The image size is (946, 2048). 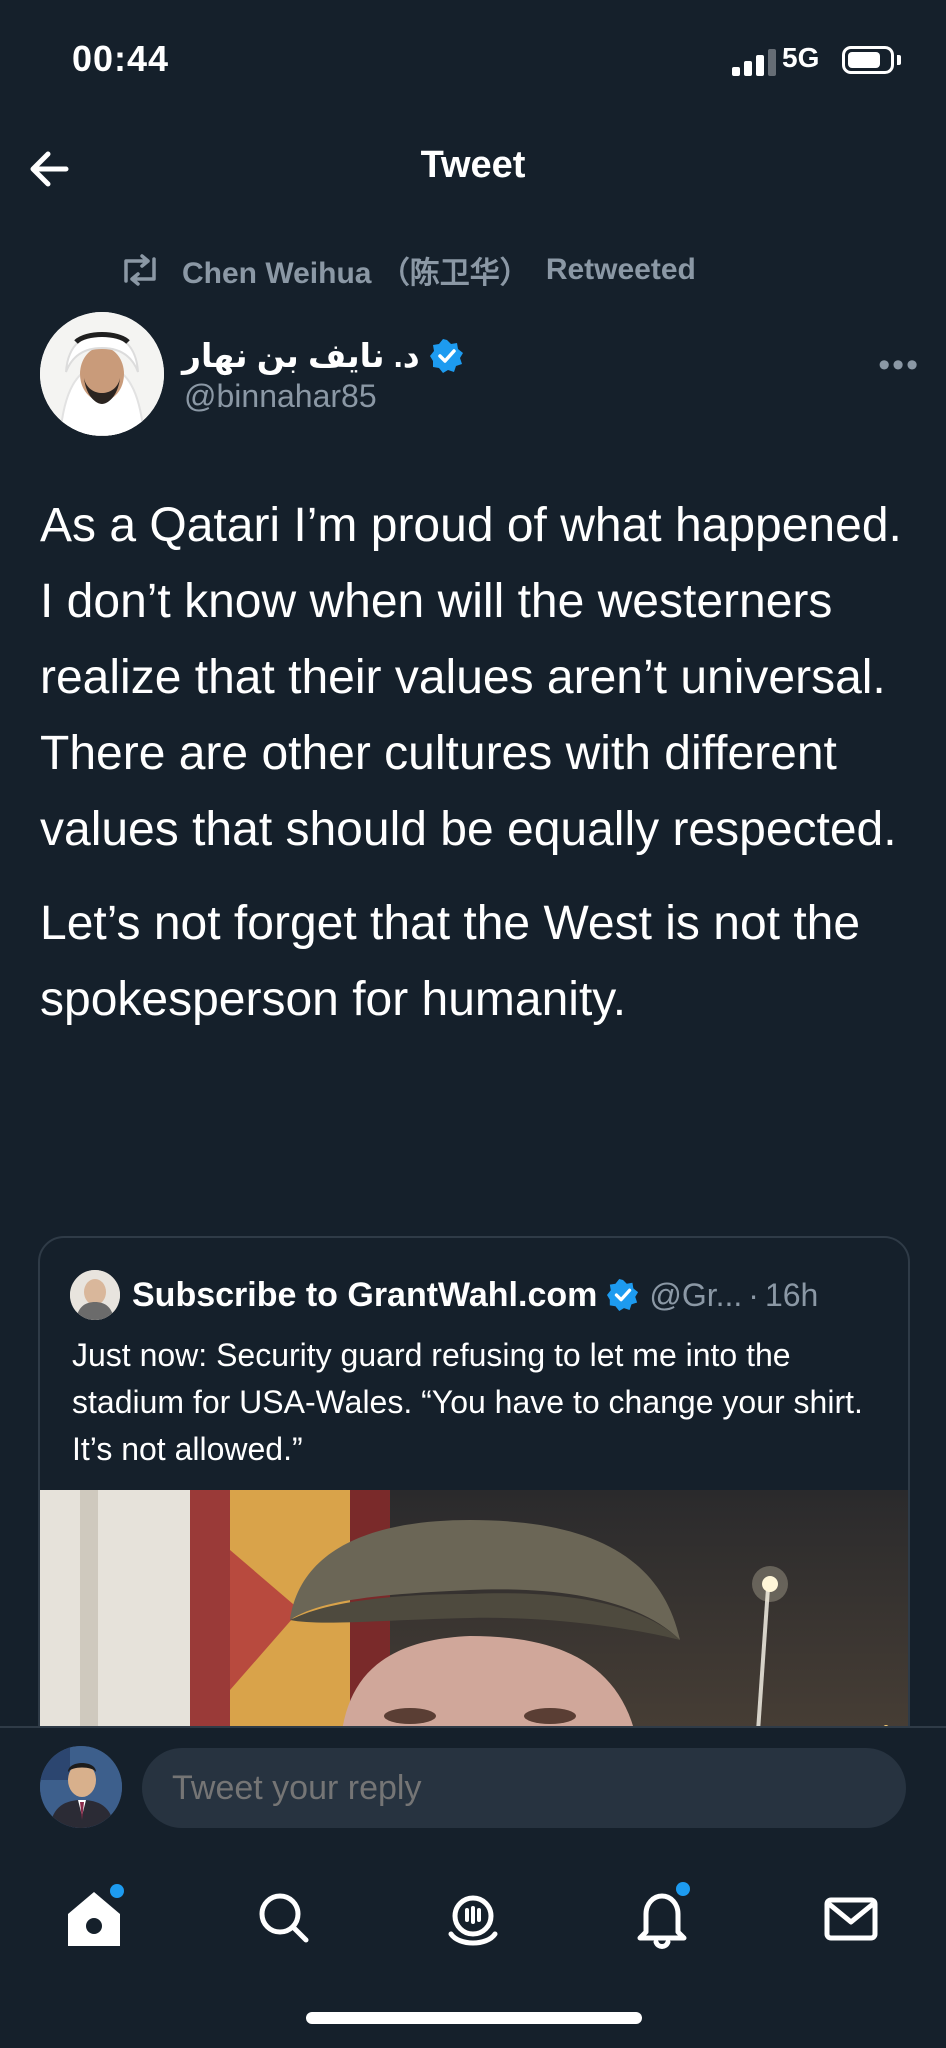 What do you see at coordinates (140, 270) in the screenshot?
I see `retweet-icon` at bounding box center [140, 270].